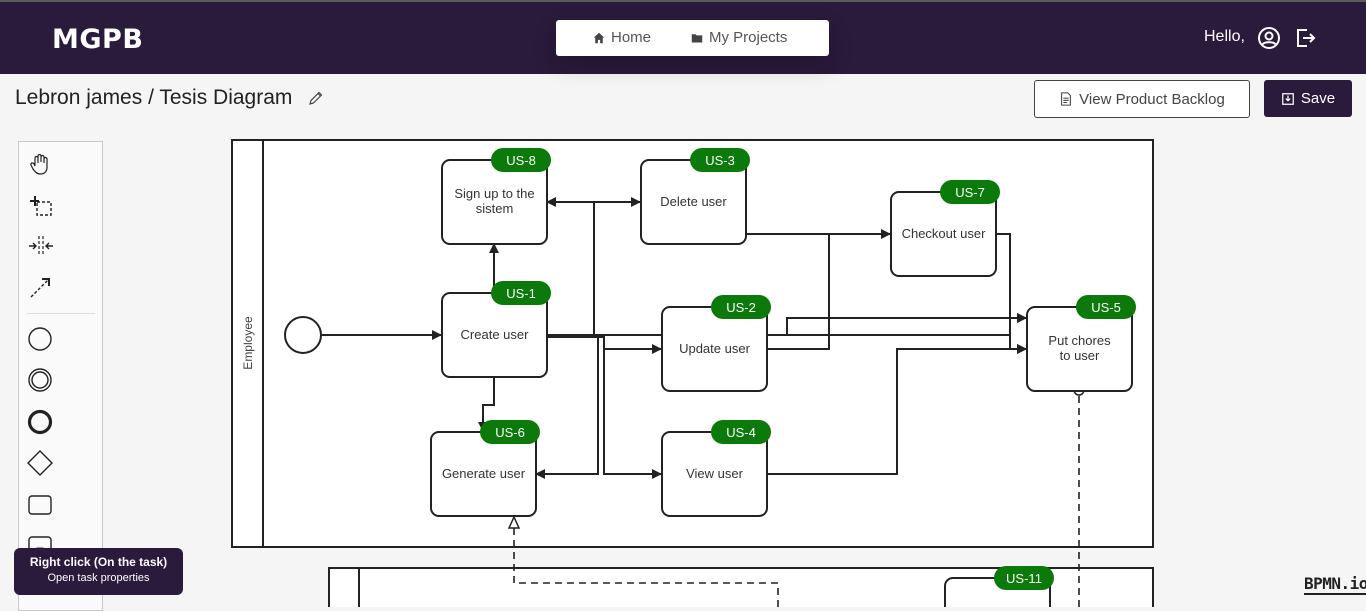  What do you see at coordinates (41, 287) in the screenshot?
I see `connect-tool-icon` at bounding box center [41, 287].